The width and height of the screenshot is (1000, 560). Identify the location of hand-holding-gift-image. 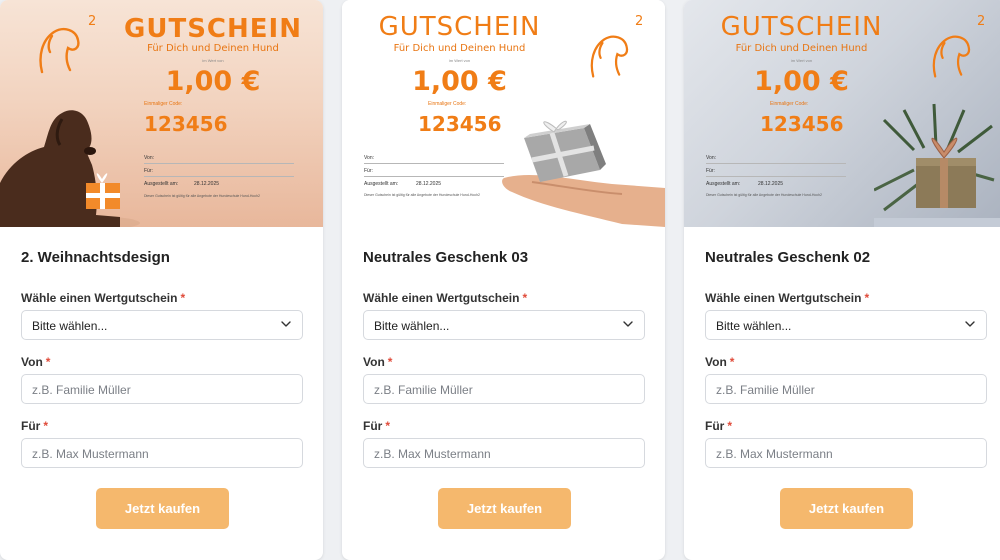
(583, 173).